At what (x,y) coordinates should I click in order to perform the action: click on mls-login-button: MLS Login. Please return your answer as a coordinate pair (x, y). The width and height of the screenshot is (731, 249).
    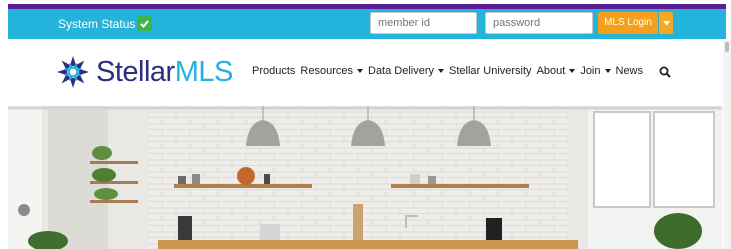
    Looking at the image, I should click on (628, 23).